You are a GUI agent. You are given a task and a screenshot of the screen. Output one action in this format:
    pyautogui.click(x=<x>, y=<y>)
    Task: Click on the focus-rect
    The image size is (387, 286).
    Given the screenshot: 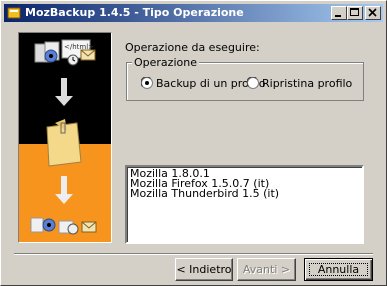 What is the action you would take?
    pyautogui.click(x=338, y=269)
    